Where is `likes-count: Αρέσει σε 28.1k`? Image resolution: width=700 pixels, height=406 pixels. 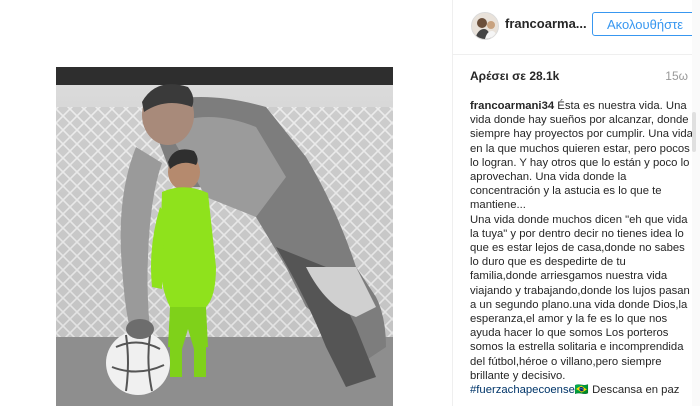 likes-count: Αρέσει σε 28.1k is located at coordinates (514, 76).